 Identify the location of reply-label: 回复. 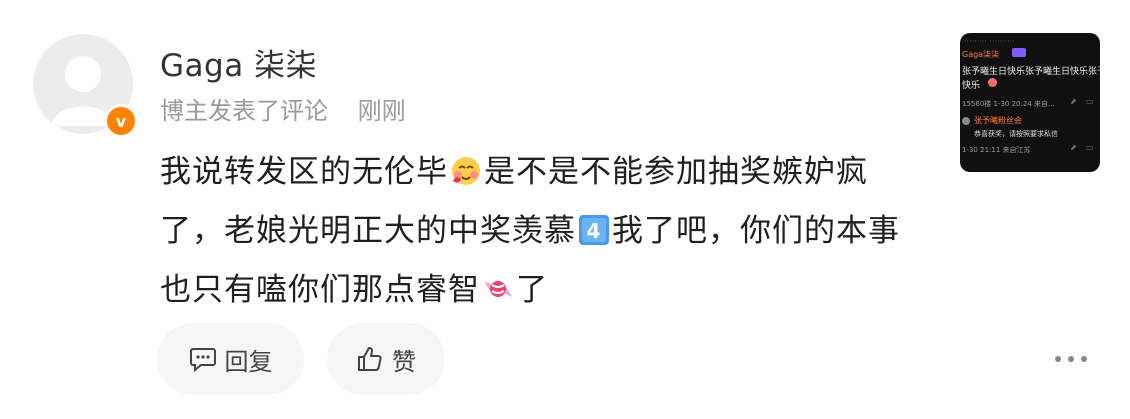
(248, 361).